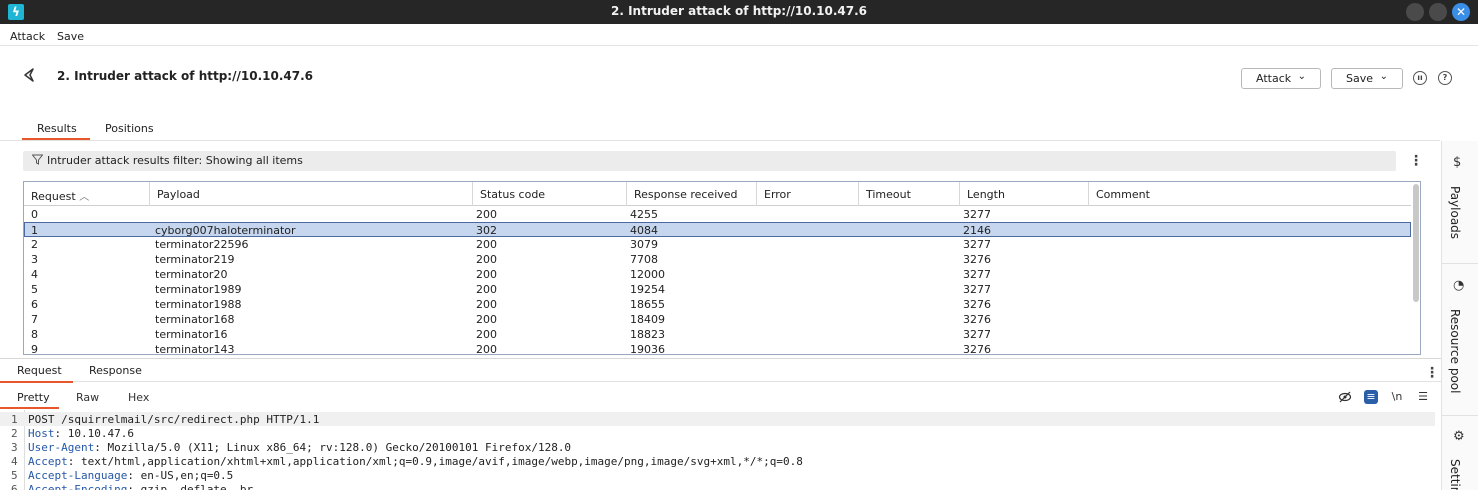 Image resolution: width=1478 pixels, height=490 pixels. Describe the element at coordinates (1416, 161) in the screenshot. I see `more-options-icon: ⋮` at that location.